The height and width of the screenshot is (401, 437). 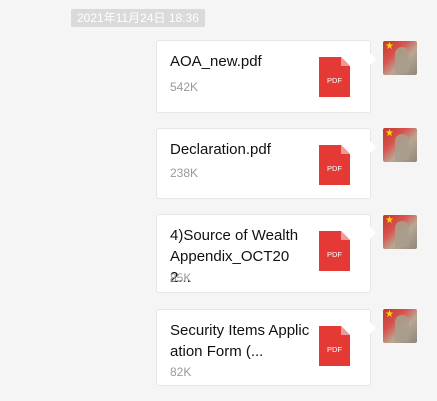 I want to click on file-message-bubble: AOA_new.pdf 542K PDF, so click(x=266, y=76).